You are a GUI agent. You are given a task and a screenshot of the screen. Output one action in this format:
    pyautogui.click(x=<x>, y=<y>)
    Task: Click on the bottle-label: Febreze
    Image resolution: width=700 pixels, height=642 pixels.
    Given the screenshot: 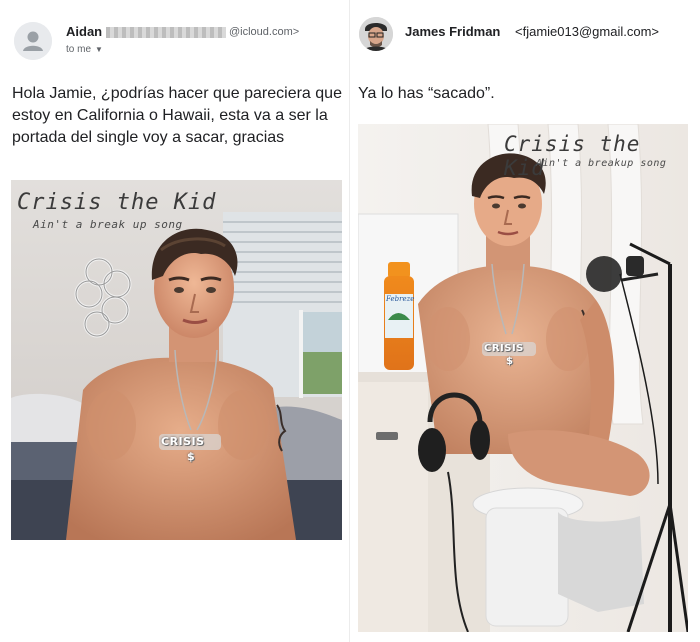 What is the action you would take?
    pyautogui.click(x=400, y=299)
    